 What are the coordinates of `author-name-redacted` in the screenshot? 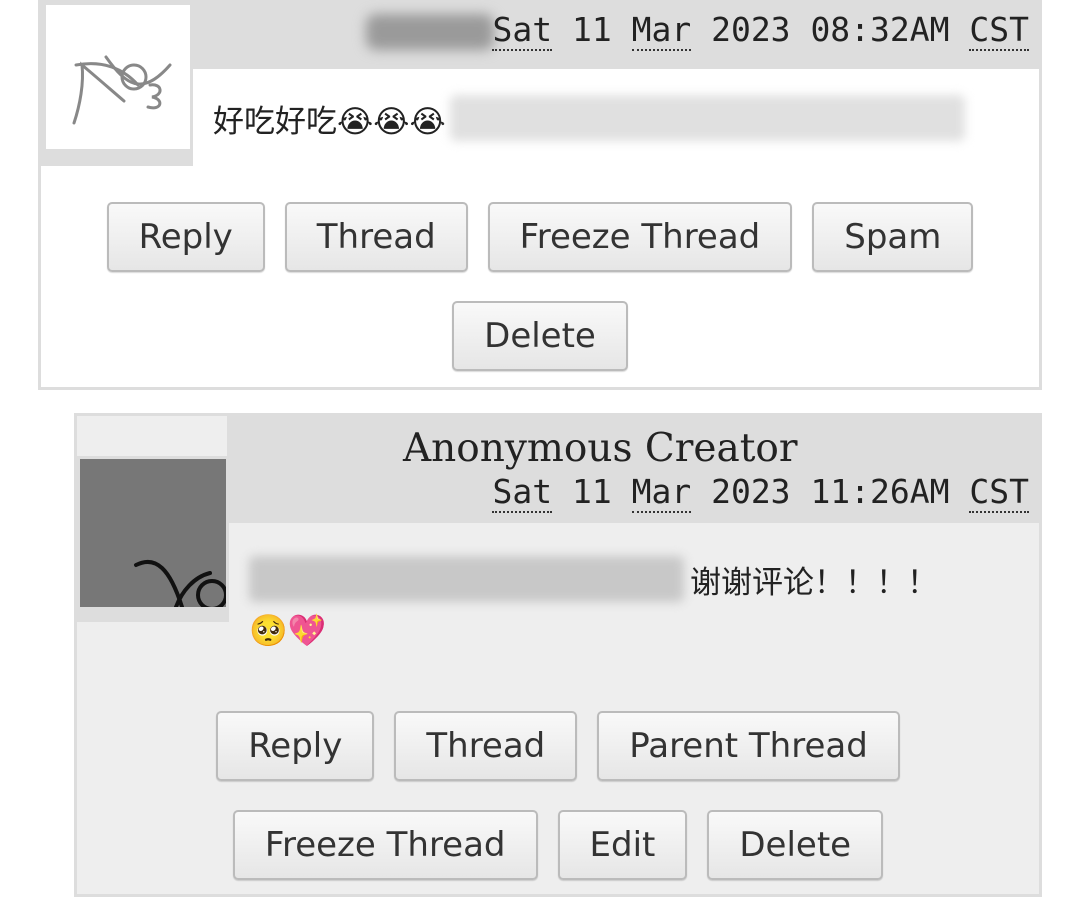 It's located at (430, 32).